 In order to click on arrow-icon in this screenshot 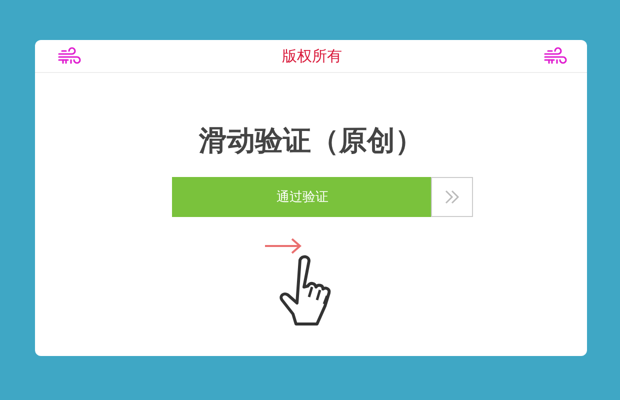, I will do `click(283, 246)`.